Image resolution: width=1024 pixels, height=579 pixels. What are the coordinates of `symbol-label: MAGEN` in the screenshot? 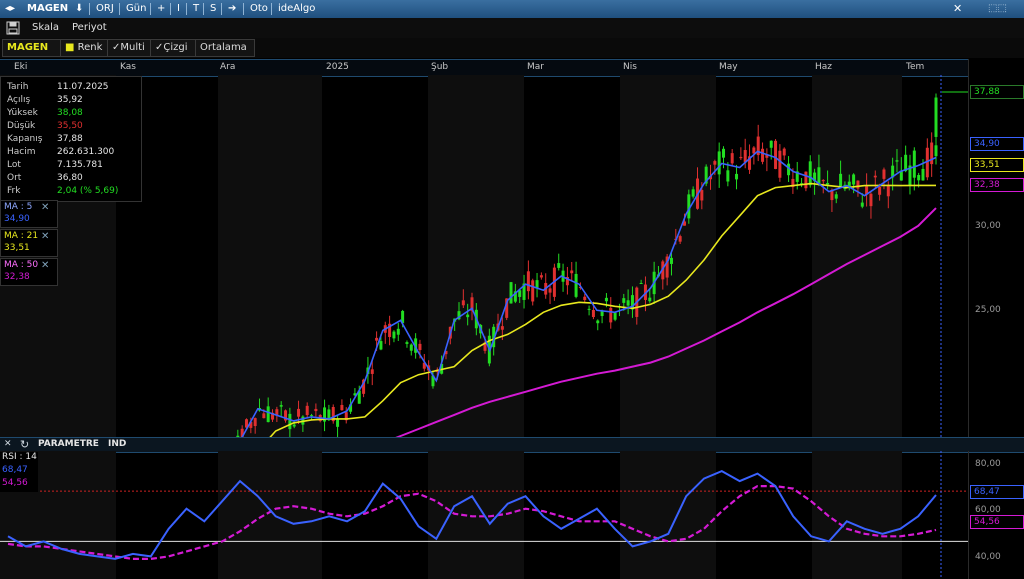 It's located at (47, 9).